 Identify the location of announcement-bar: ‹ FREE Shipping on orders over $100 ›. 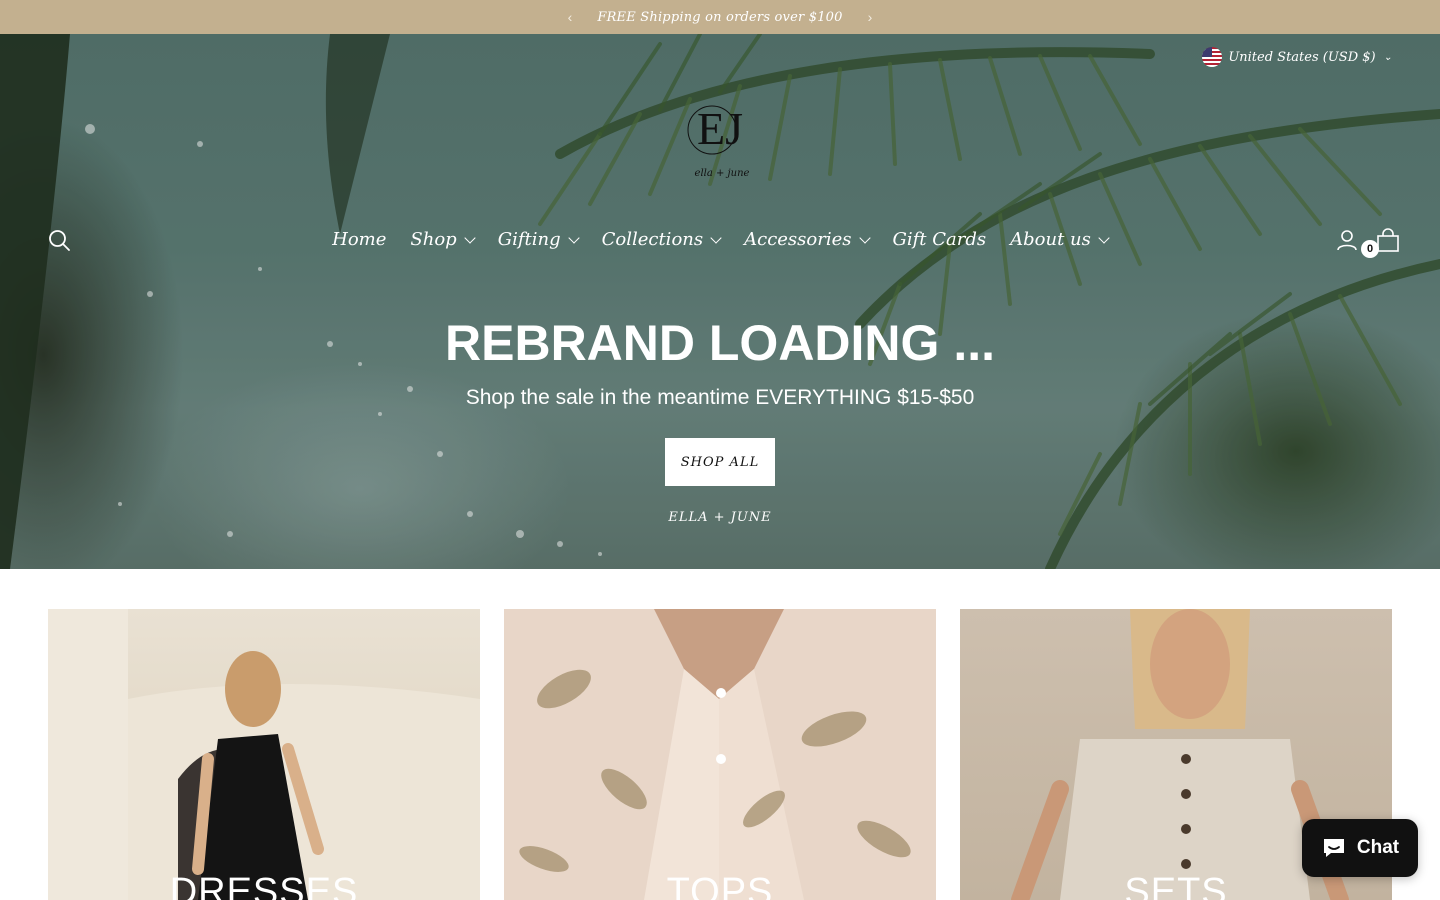
(720, 17).